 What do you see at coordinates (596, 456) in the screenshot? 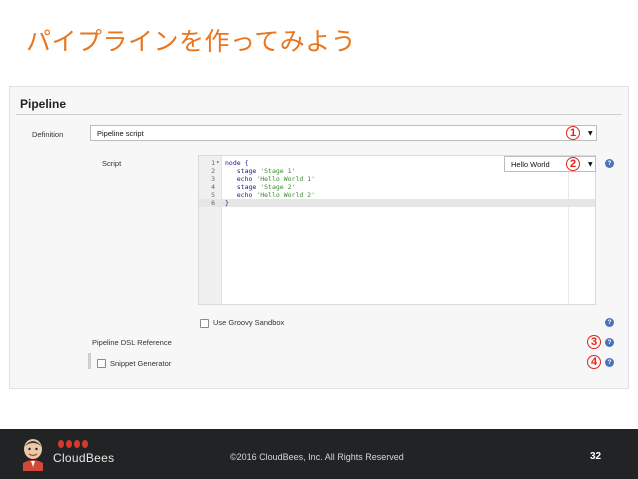
I see `page-number: 32` at bounding box center [596, 456].